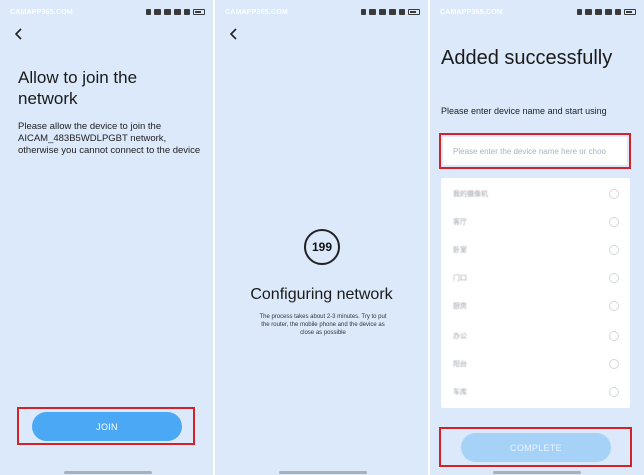 The height and width of the screenshot is (475, 644). What do you see at coordinates (535, 151) in the screenshot?
I see `device-name-input` at bounding box center [535, 151].